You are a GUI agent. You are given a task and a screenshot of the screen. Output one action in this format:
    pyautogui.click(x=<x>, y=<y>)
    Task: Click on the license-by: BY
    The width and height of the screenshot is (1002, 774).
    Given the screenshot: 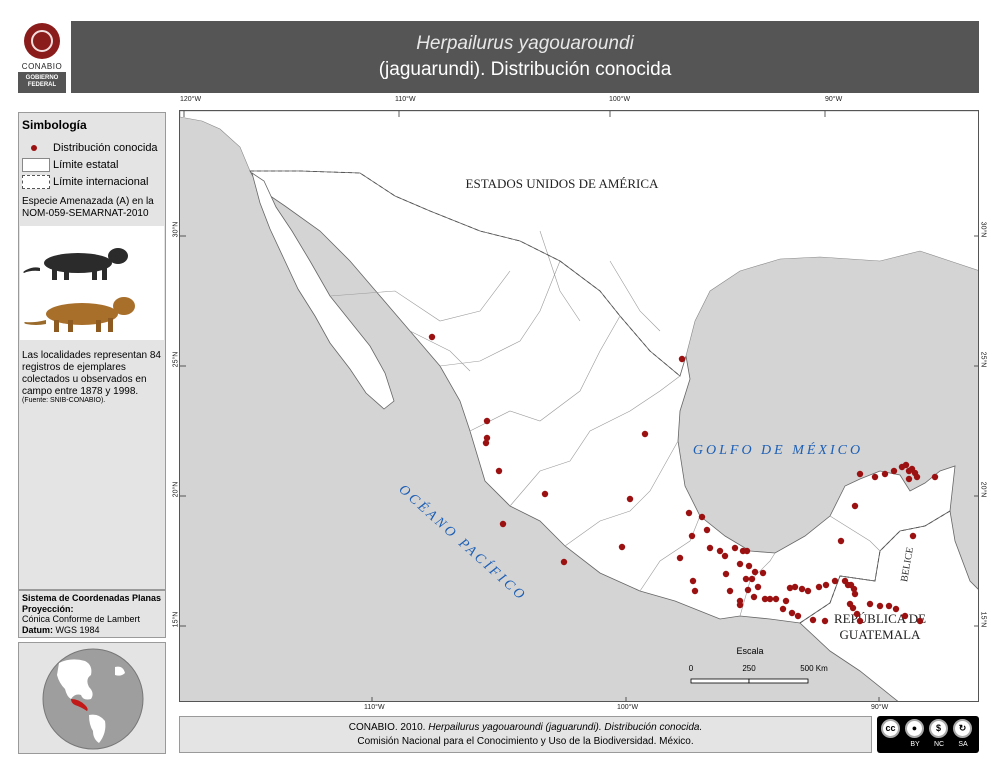 What is the action you would take?
    pyautogui.click(x=915, y=744)
    